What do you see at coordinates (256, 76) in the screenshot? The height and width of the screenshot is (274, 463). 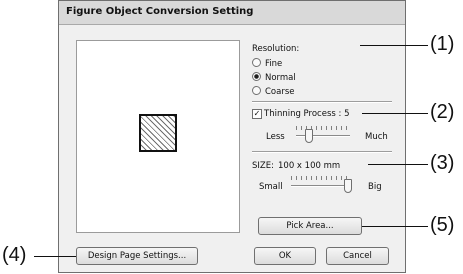 I see `radio-selected-icon` at bounding box center [256, 76].